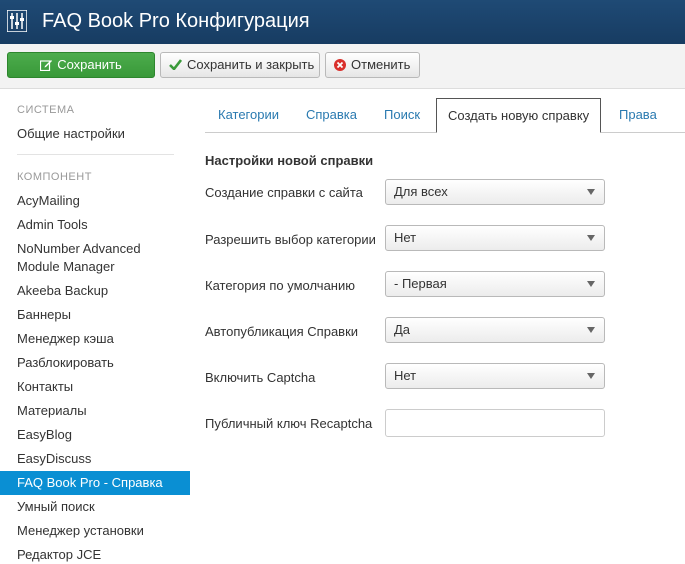 The image size is (685, 564). I want to click on sidebar-item-faqbook: FAQ Book Pro - Справка, so click(95, 483).